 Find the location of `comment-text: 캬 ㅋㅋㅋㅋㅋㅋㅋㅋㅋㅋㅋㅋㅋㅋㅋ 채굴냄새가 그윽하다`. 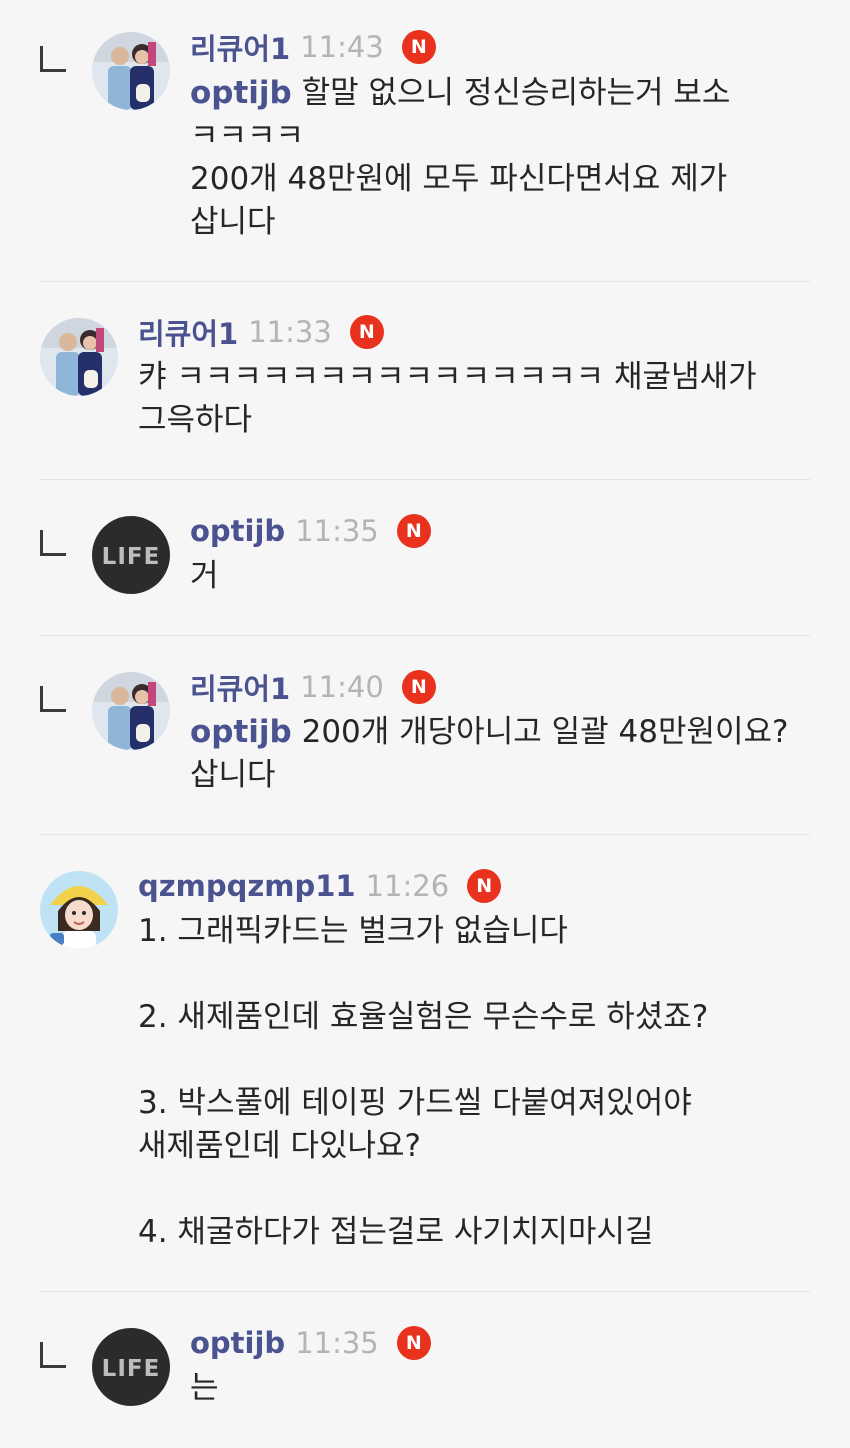

comment-text: 캬 ㅋㅋㅋㅋㅋㅋㅋㅋㅋㅋㅋㅋㅋㅋㅋ 채굴냄새가 그윽하다 is located at coordinates (447, 399).